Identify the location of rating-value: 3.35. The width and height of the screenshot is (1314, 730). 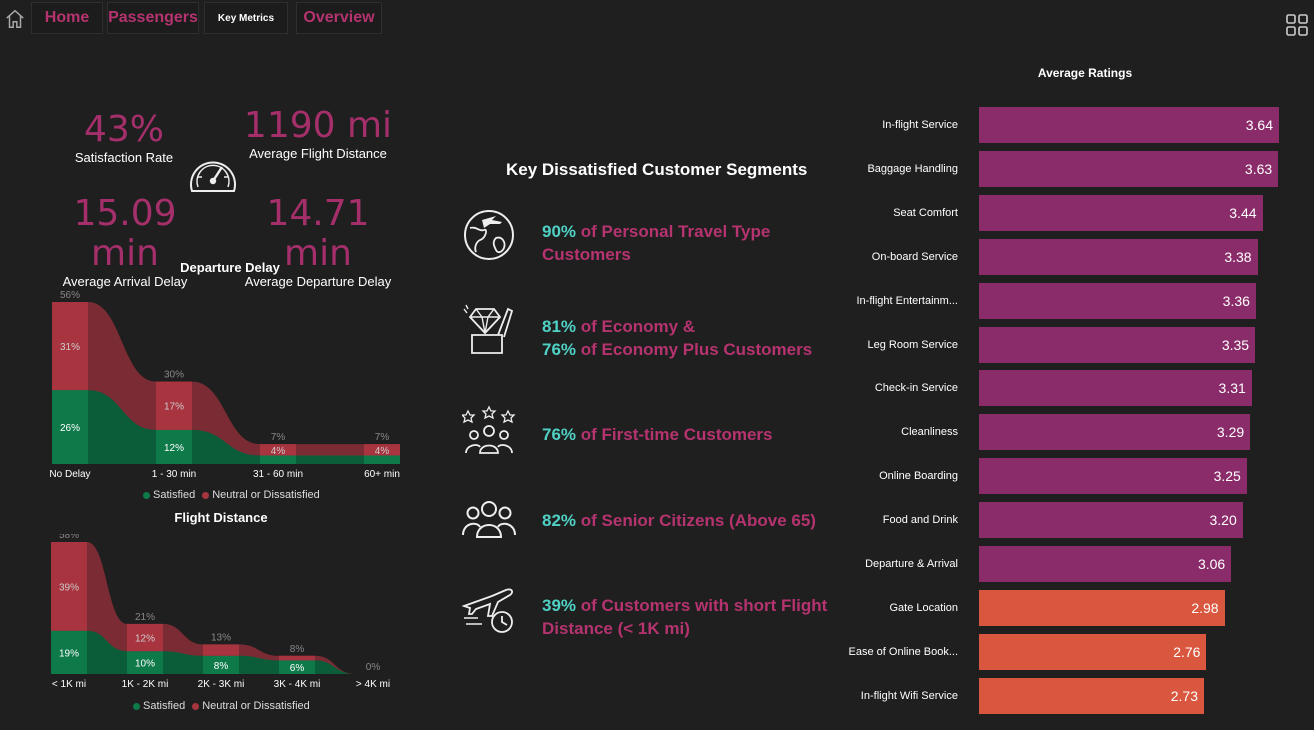
(1235, 344).